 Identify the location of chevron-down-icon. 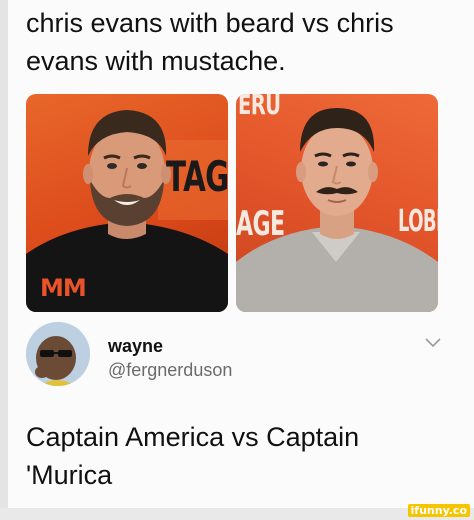
(433, 343).